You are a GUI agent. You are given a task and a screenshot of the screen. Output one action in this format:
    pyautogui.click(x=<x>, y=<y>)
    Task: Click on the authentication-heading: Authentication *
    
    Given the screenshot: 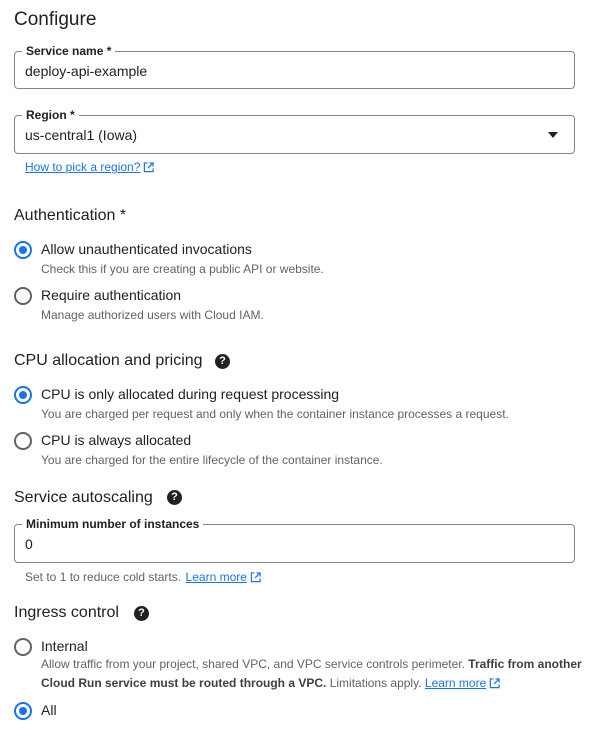 What is the action you would take?
    pyautogui.click(x=70, y=215)
    